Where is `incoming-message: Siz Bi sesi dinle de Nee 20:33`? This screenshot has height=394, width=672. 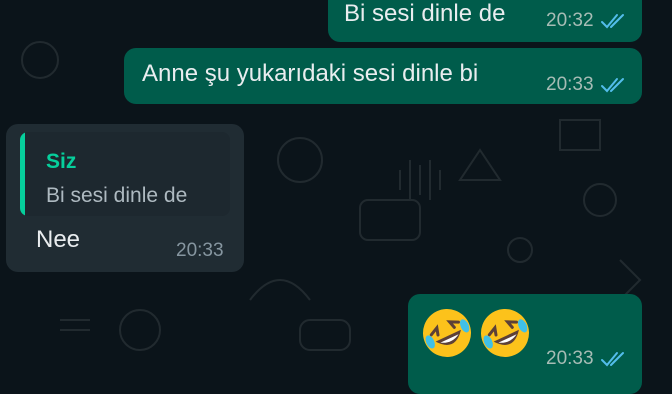 incoming-message: Siz Bi sesi dinle de Nee 20:33 is located at coordinates (125, 198).